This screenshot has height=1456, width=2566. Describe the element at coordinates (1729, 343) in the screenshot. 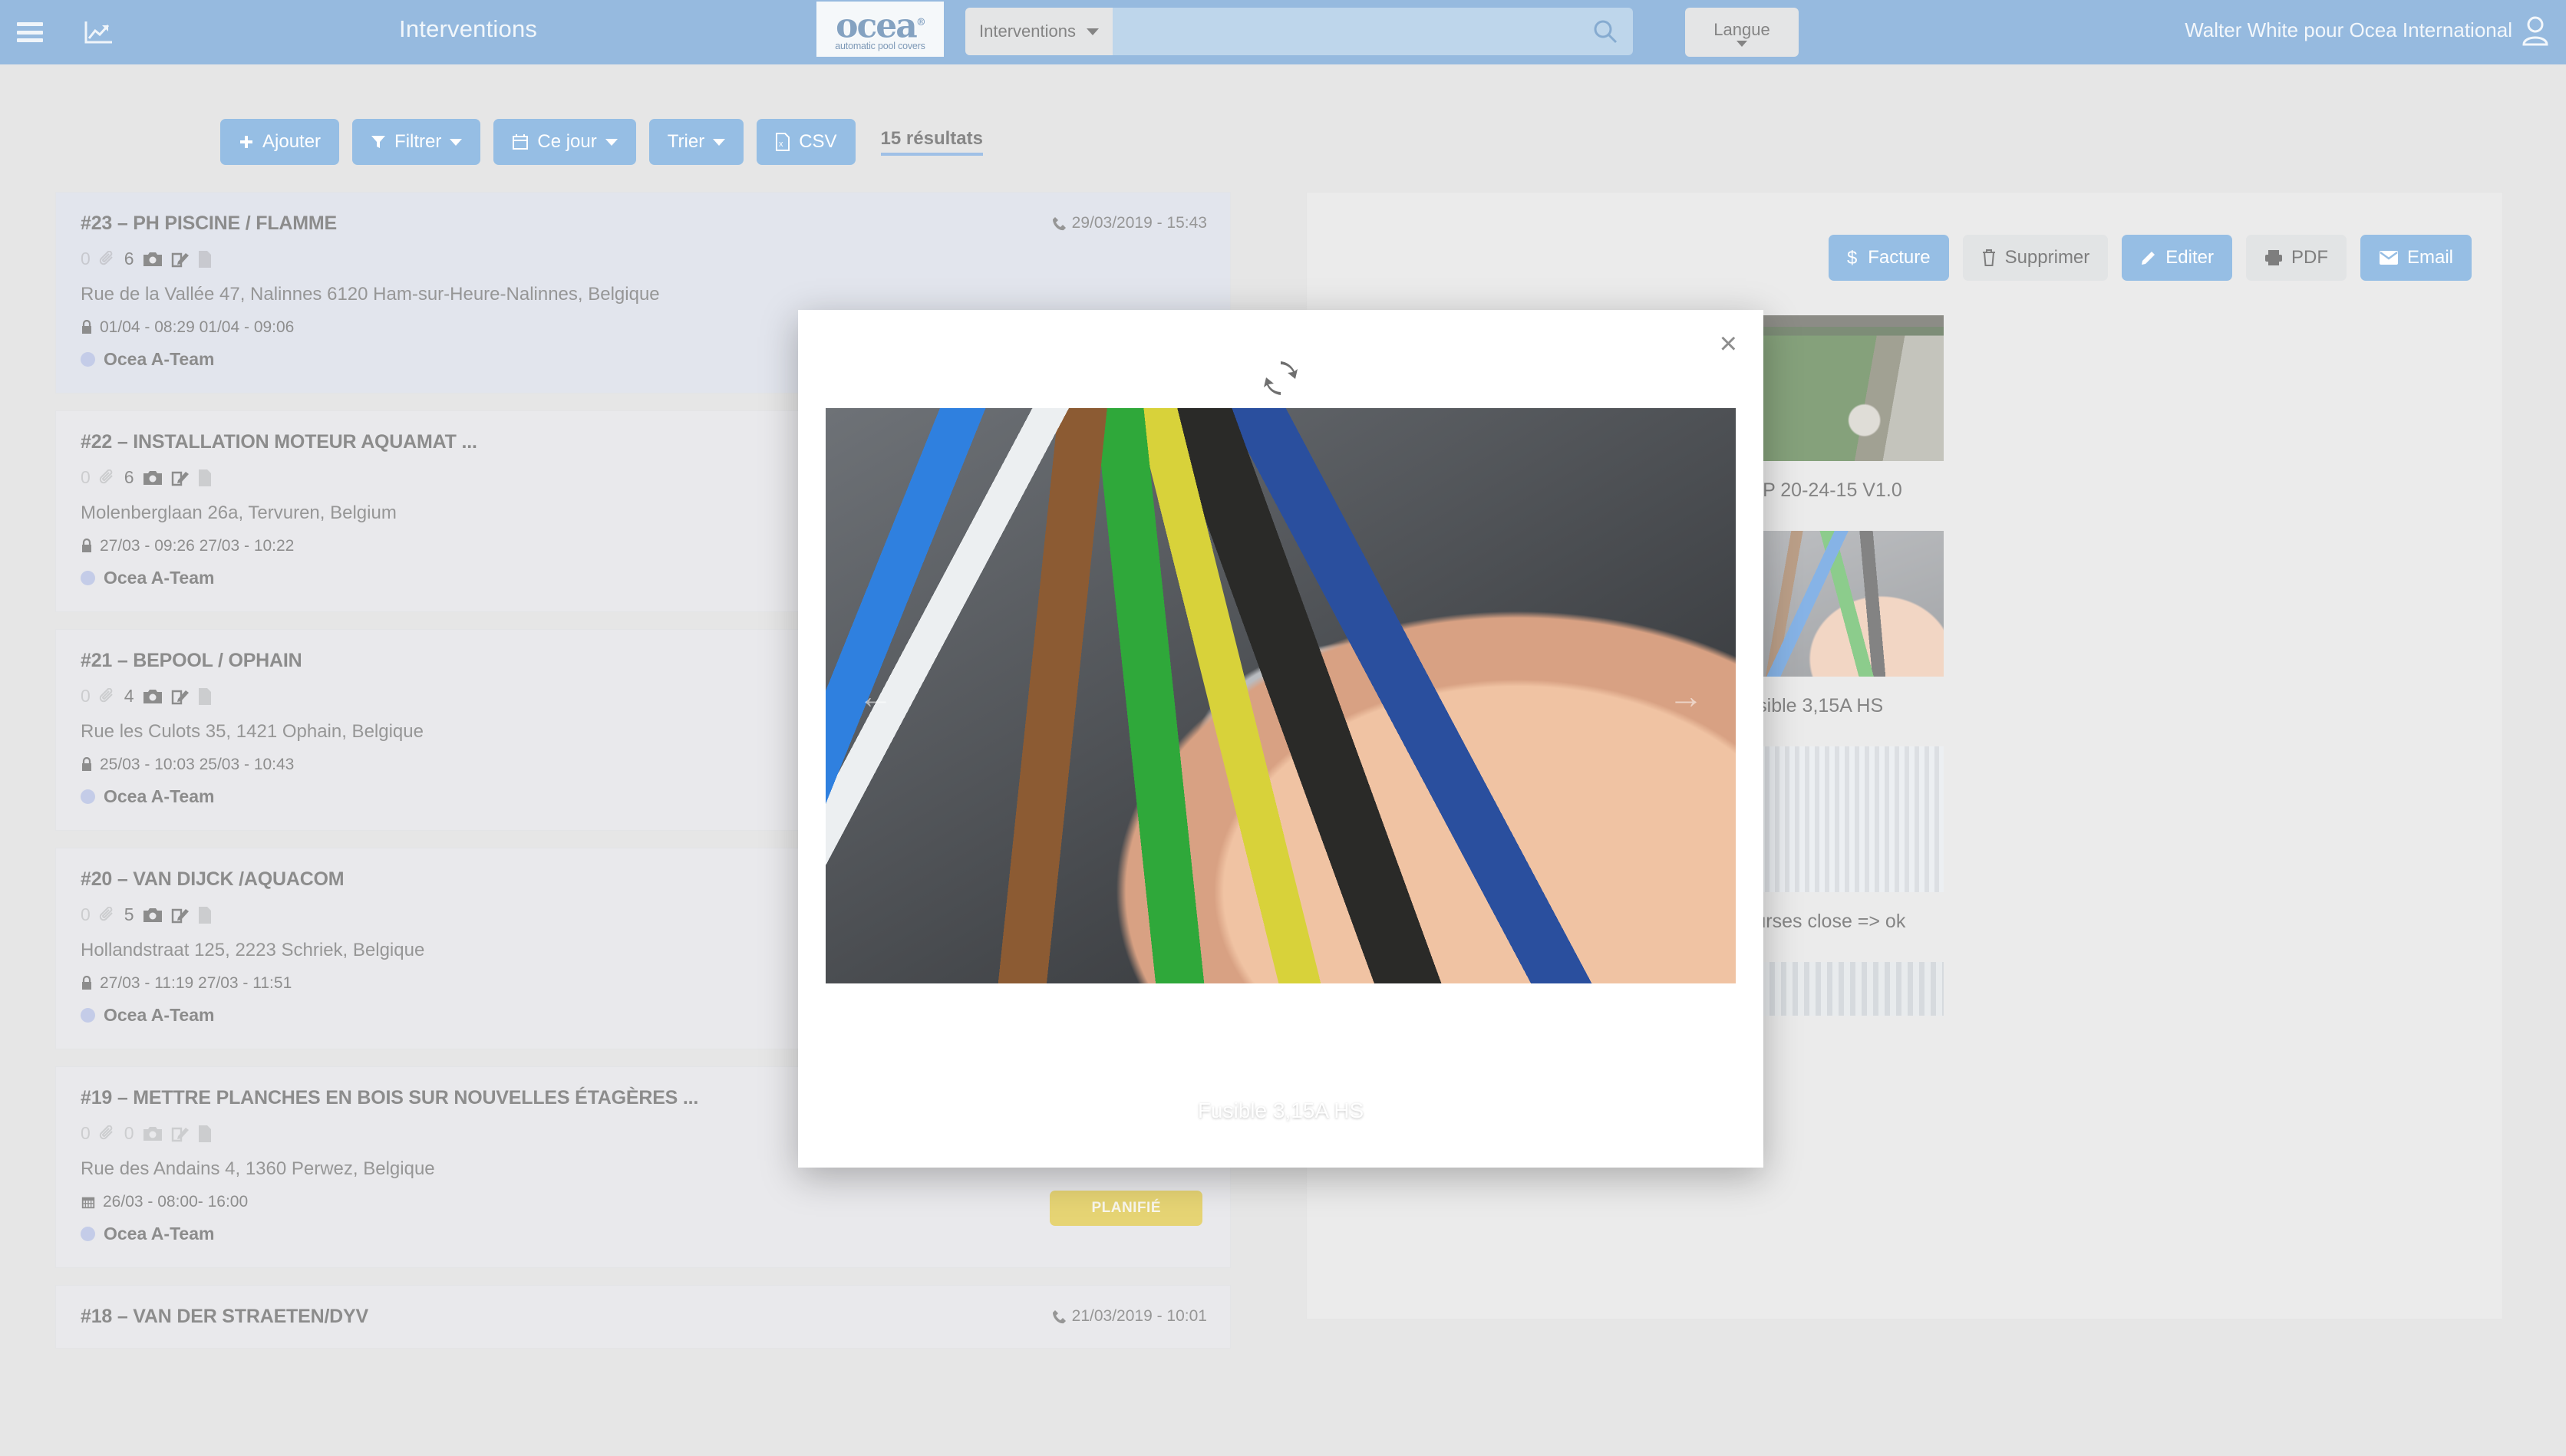

I see `close-icon: ×` at that location.